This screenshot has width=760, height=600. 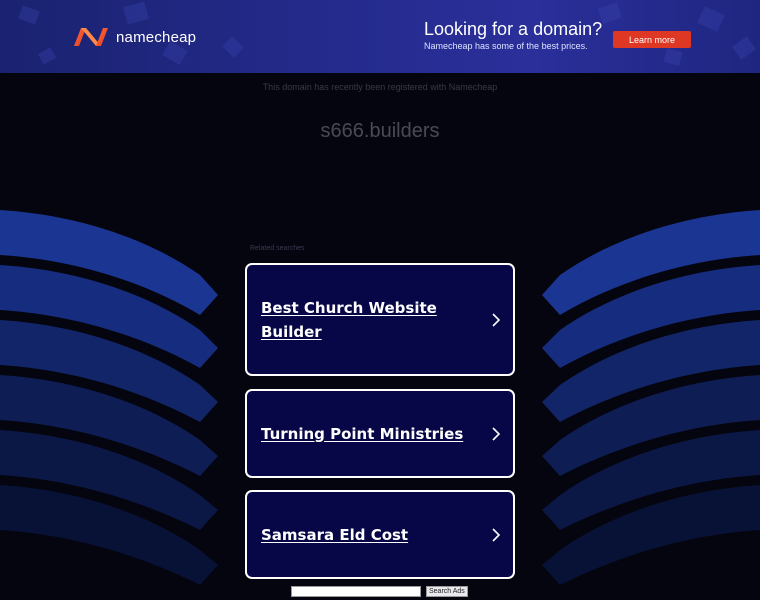 I want to click on logo-text: namecheap, so click(x=156, y=37).